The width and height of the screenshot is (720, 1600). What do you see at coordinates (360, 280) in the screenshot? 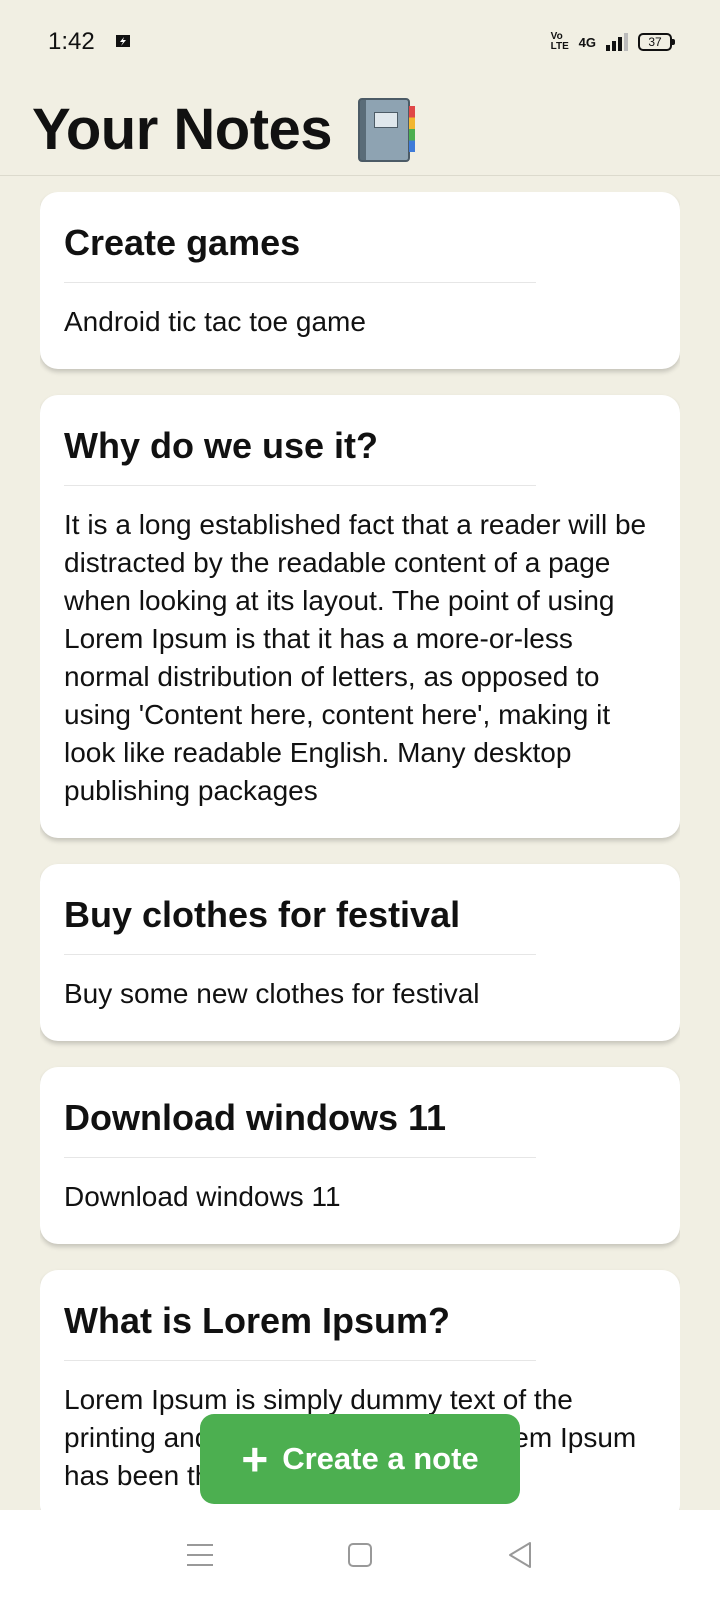
I see `note-card: Create games Android tic tac toe game` at bounding box center [360, 280].